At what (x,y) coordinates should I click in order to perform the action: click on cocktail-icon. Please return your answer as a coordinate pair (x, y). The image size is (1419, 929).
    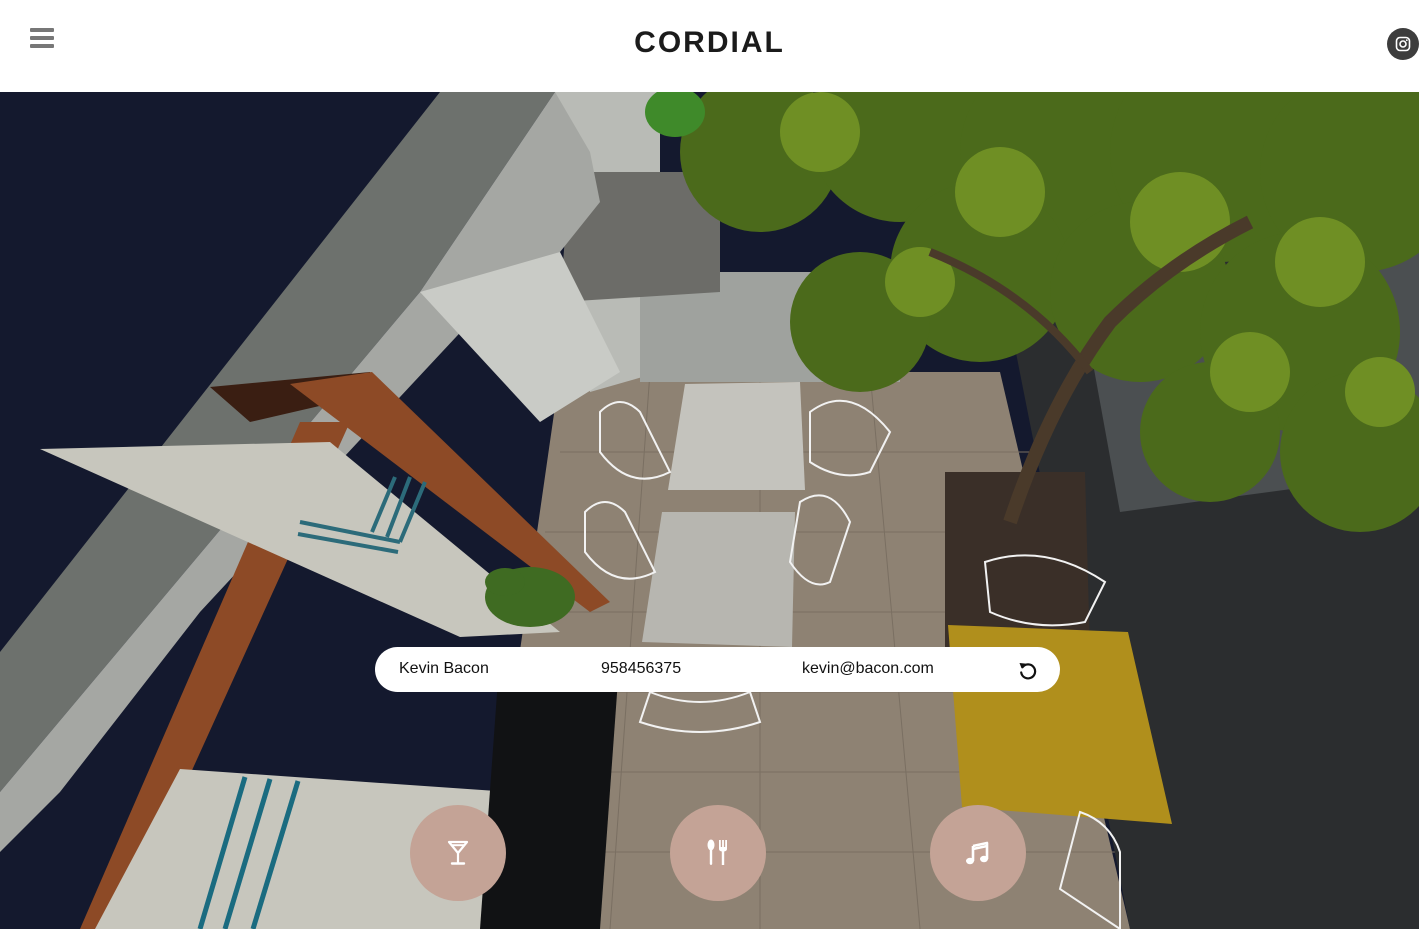
    Looking at the image, I should click on (458, 852).